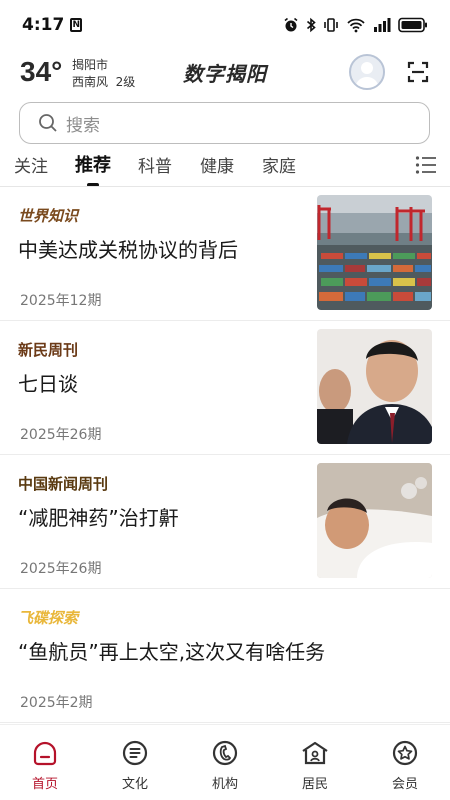 This screenshot has height=800, width=450. Describe the element at coordinates (93, 164) in the screenshot. I see `tab-recommend: 推荐` at that location.